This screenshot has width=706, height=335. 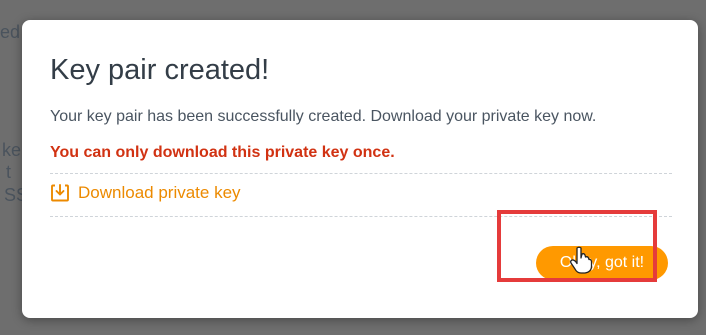 What do you see at coordinates (160, 70) in the screenshot?
I see `dialog-title: Key pair created!` at bounding box center [160, 70].